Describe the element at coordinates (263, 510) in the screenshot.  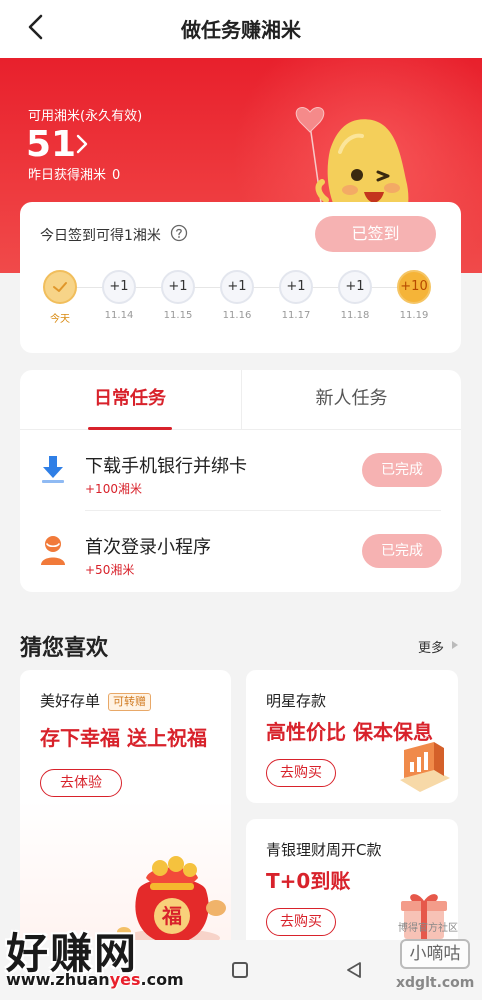
I see `divider` at that location.